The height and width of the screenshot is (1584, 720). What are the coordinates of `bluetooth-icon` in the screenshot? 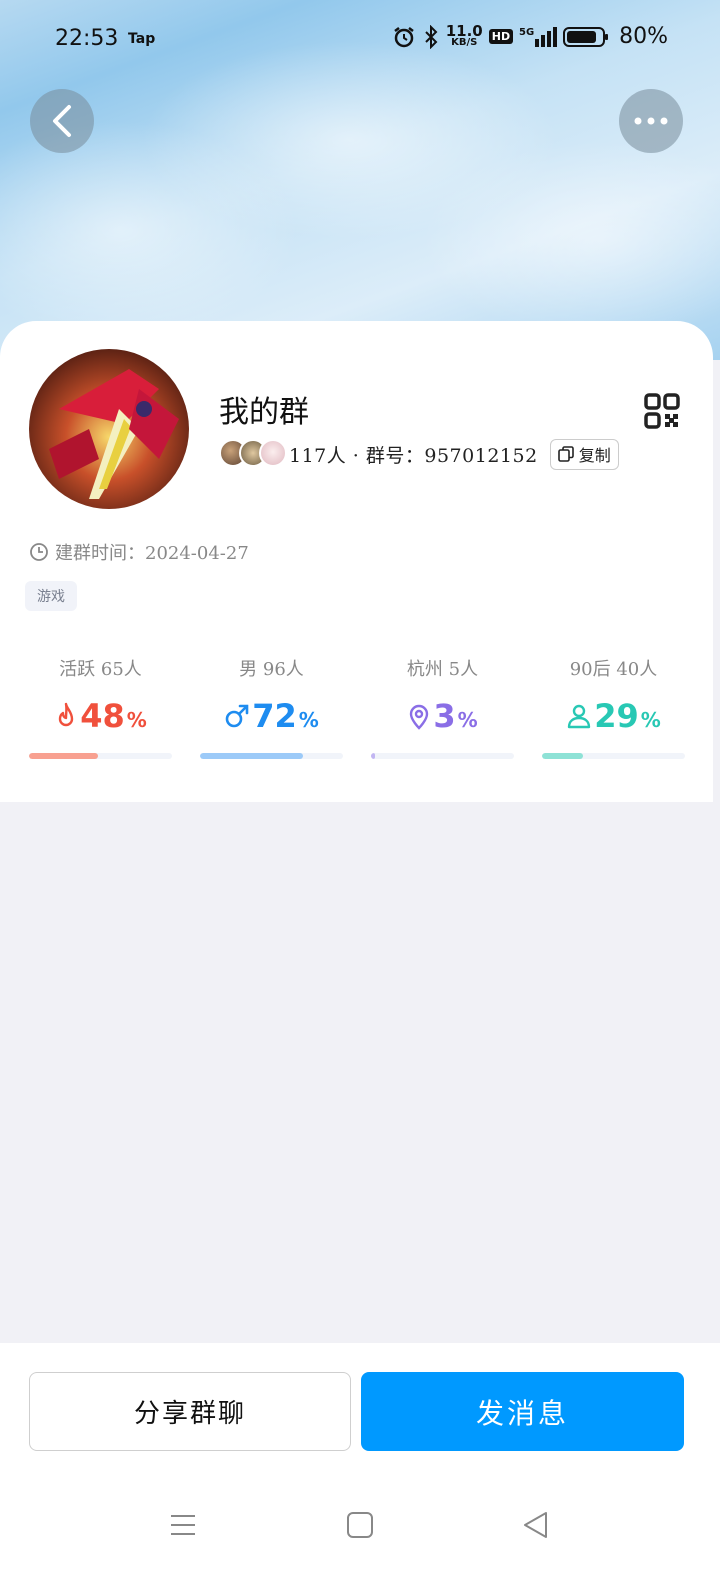 It's located at (431, 36).